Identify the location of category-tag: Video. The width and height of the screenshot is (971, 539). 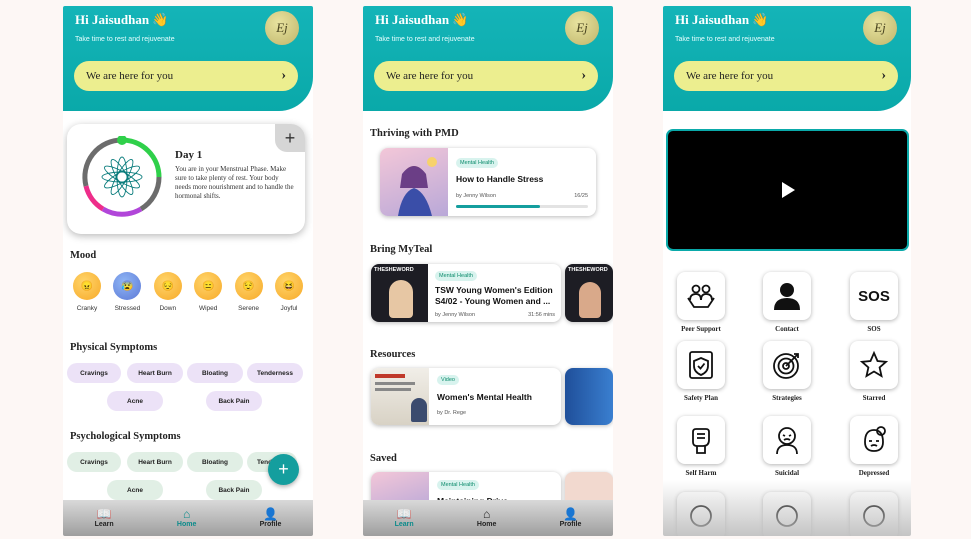
(448, 380).